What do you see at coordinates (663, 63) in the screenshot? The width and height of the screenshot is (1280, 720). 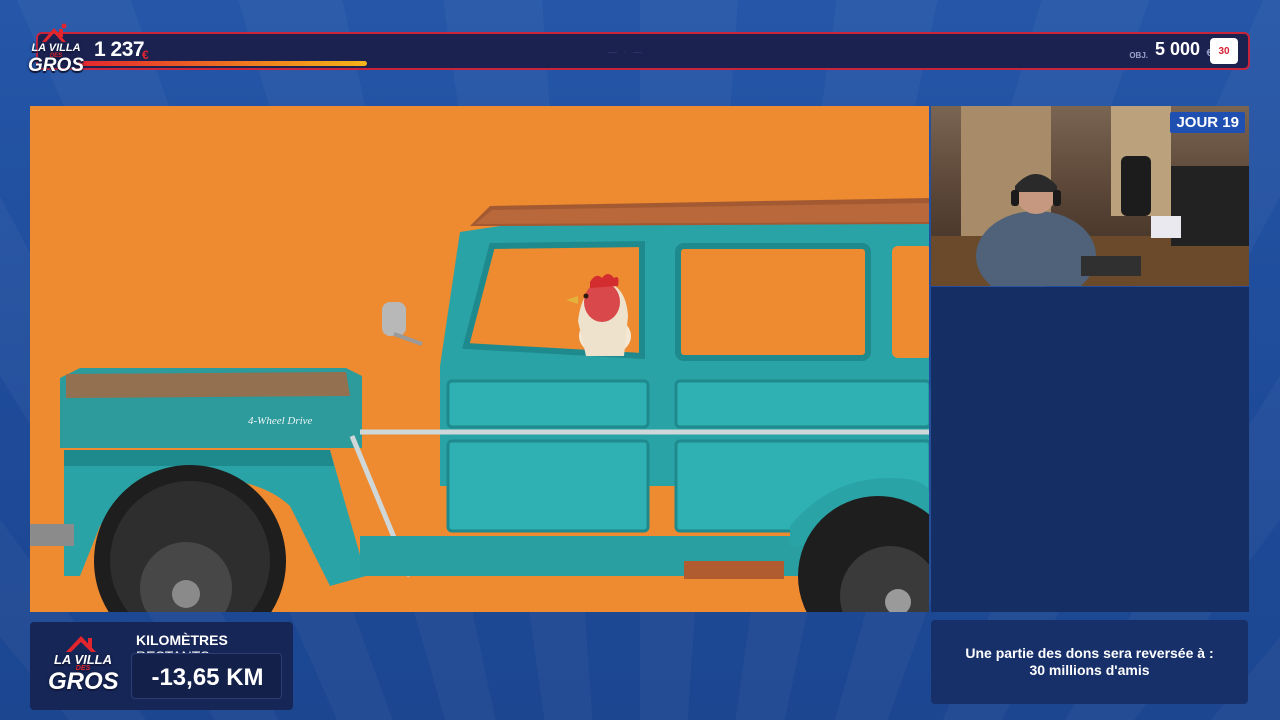 I see `donation-progress-track` at bounding box center [663, 63].